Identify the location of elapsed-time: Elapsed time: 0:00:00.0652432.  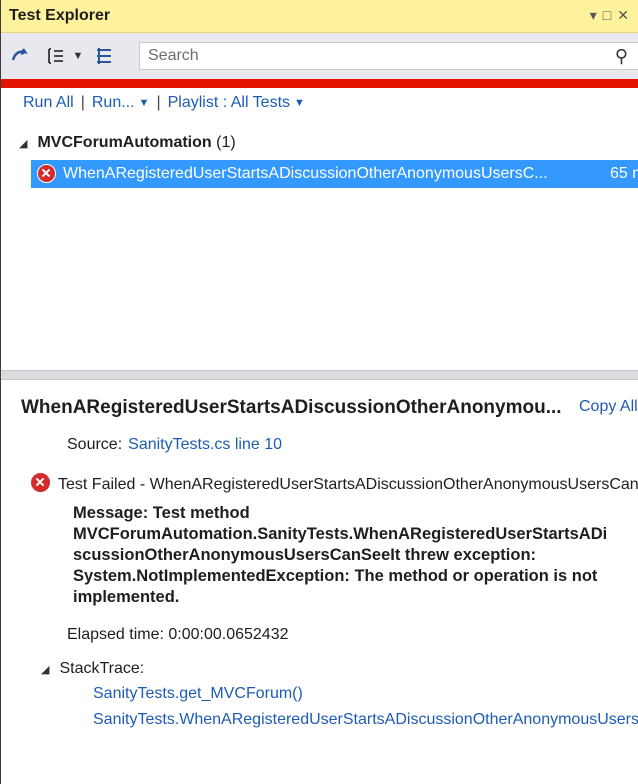
(178, 634).